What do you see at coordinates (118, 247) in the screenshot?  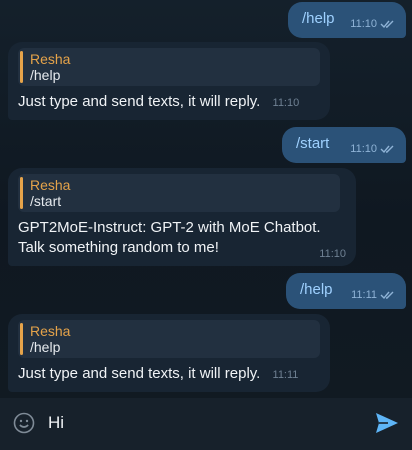 I see `message-body-line-2-text: Talk something random to me!` at bounding box center [118, 247].